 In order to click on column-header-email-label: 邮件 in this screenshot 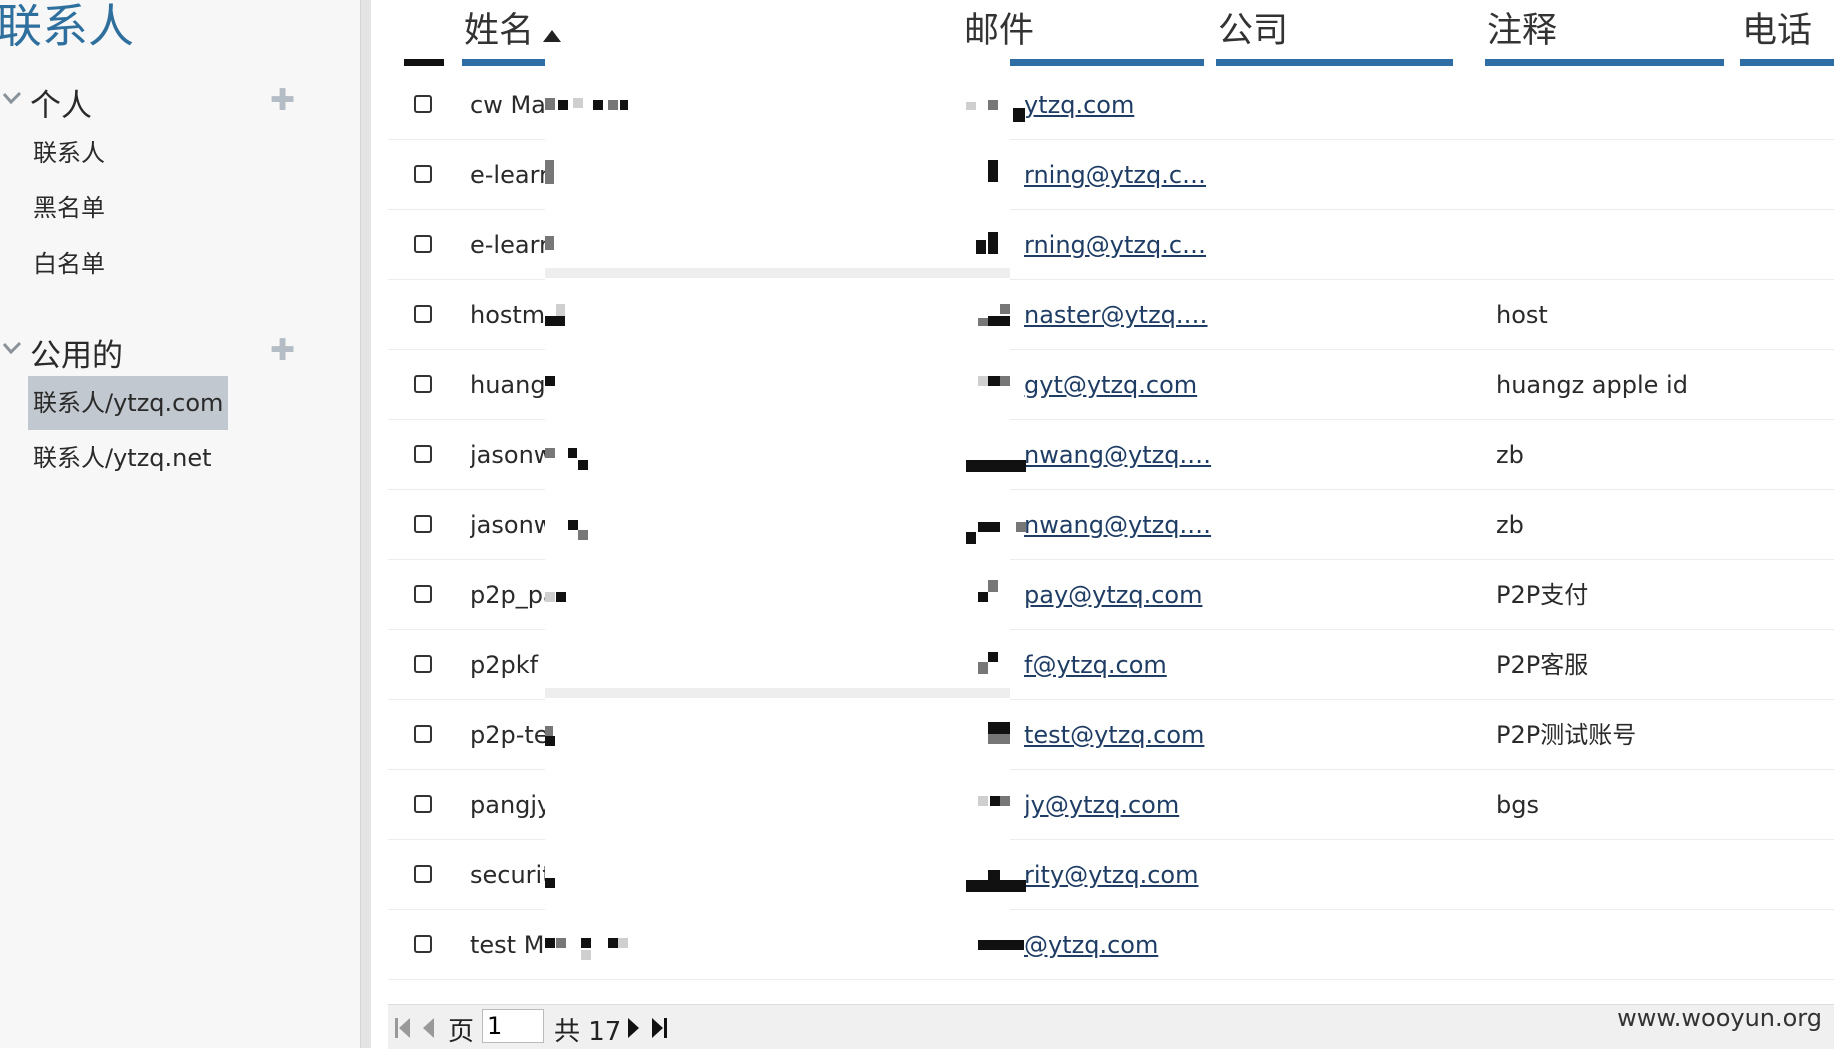, I will do `click(999, 31)`.